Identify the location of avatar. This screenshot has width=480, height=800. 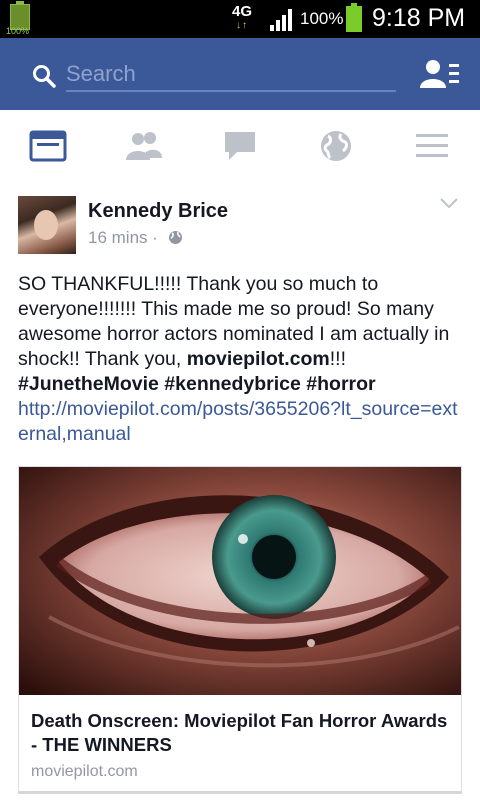
(47, 225).